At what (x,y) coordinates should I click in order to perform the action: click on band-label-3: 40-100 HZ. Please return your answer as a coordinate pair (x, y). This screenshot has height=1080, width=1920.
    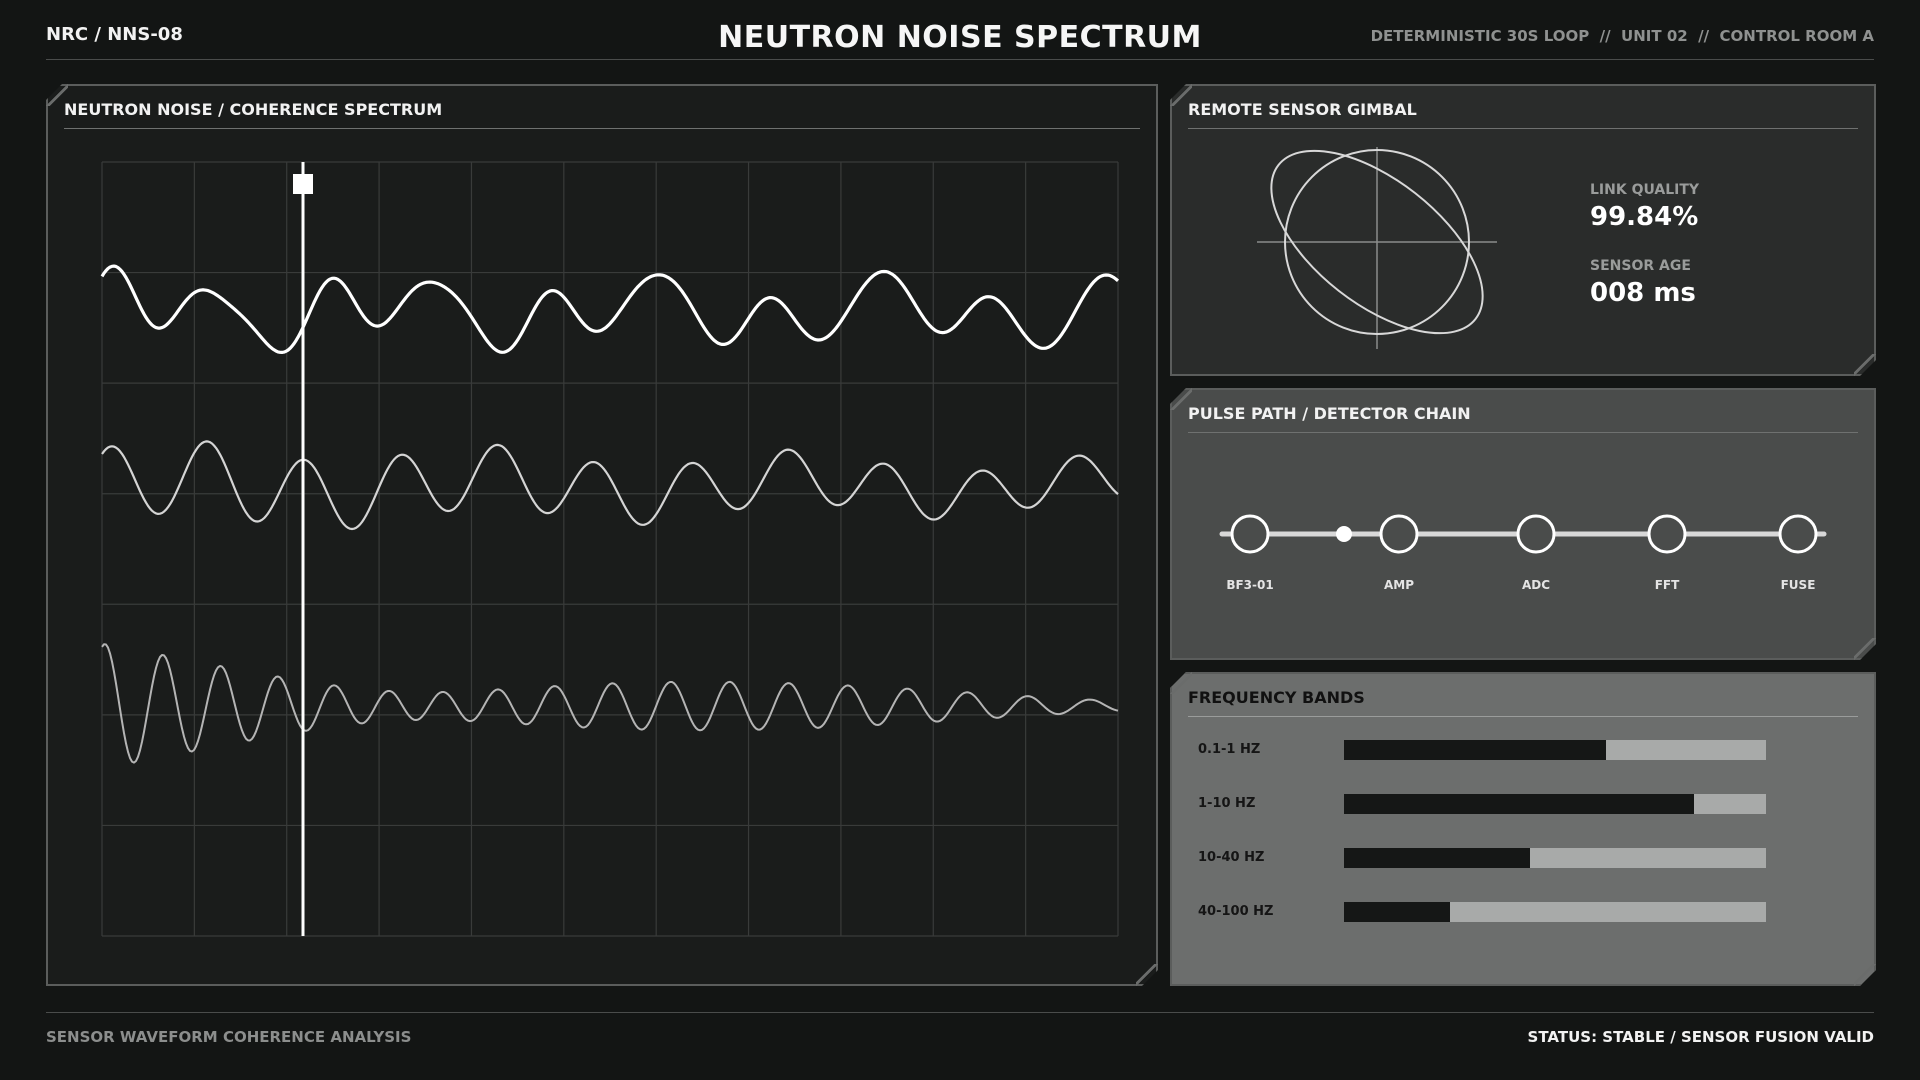
    Looking at the image, I should click on (1236, 911).